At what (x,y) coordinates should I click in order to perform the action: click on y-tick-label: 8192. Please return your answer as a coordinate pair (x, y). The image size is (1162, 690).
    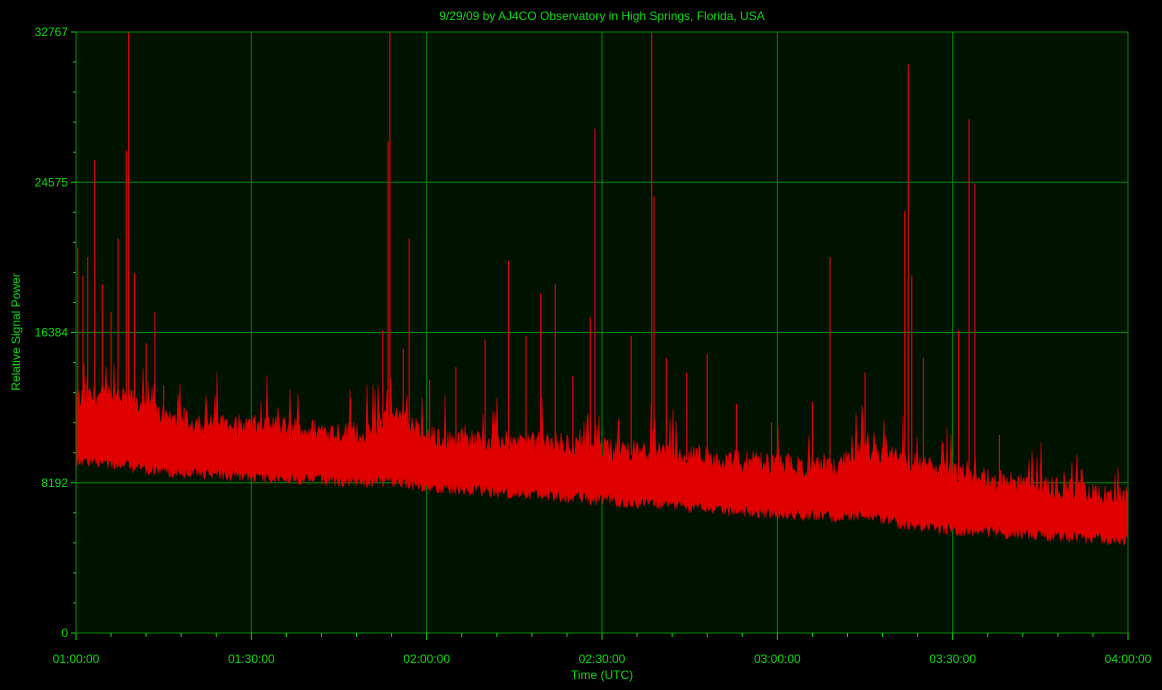
    Looking at the image, I should click on (54, 483).